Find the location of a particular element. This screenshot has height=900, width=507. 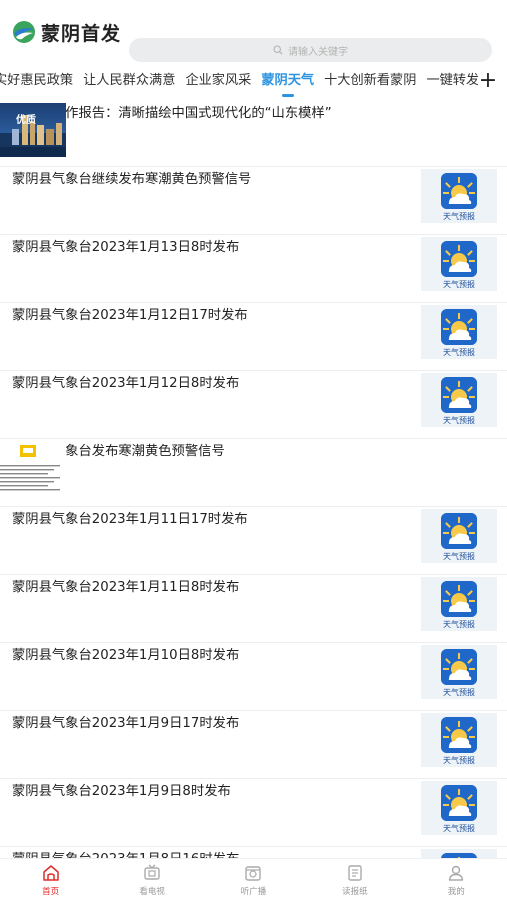

news-title: 省政府工作报告：清晰描绘中国式现代化的“山东模样” is located at coordinates (209, 114).